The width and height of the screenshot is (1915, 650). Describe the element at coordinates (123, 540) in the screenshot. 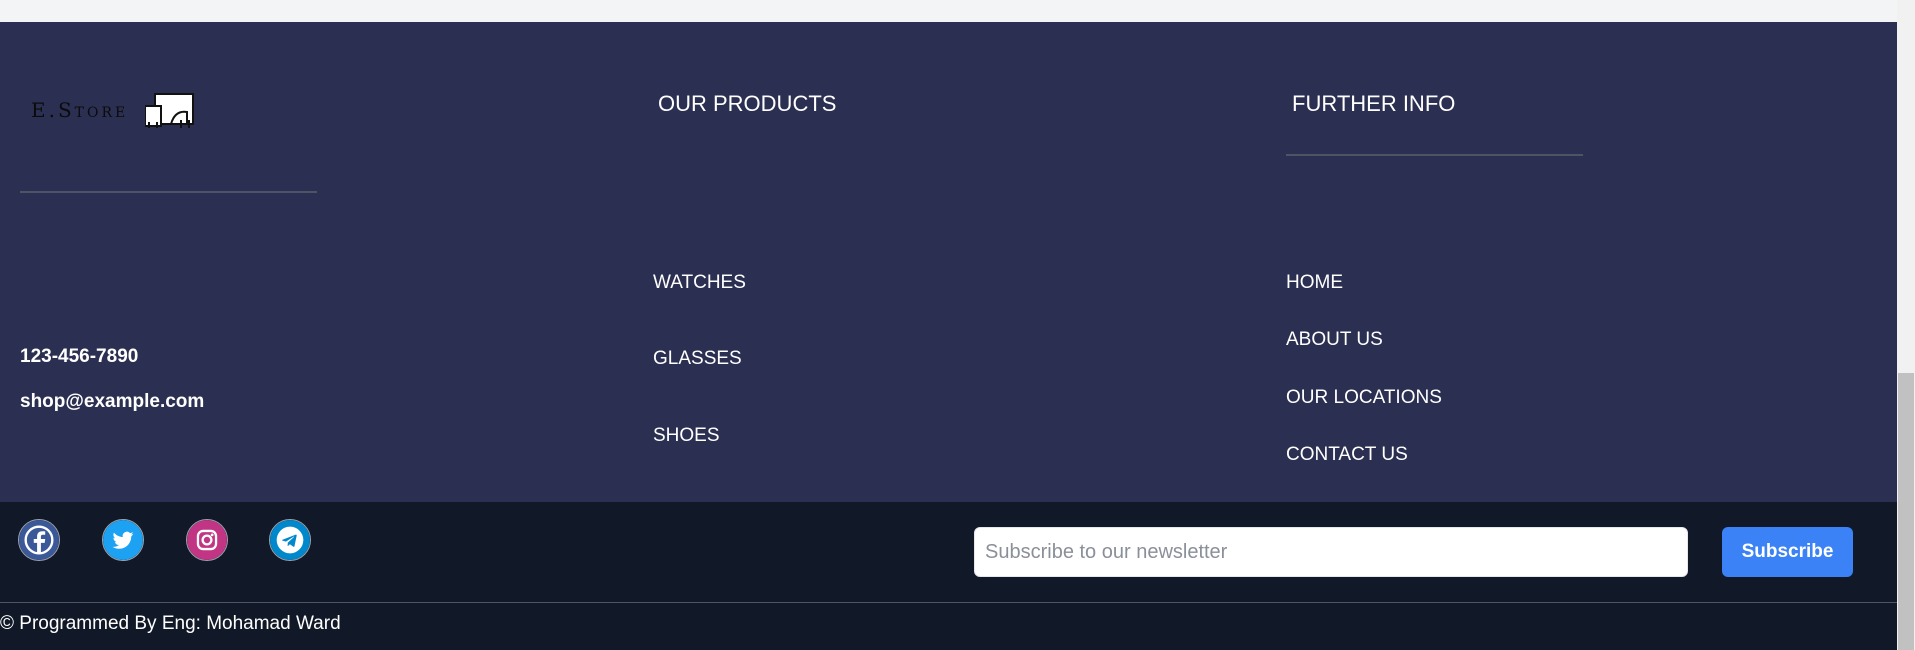

I see `twitter-icon` at that location.